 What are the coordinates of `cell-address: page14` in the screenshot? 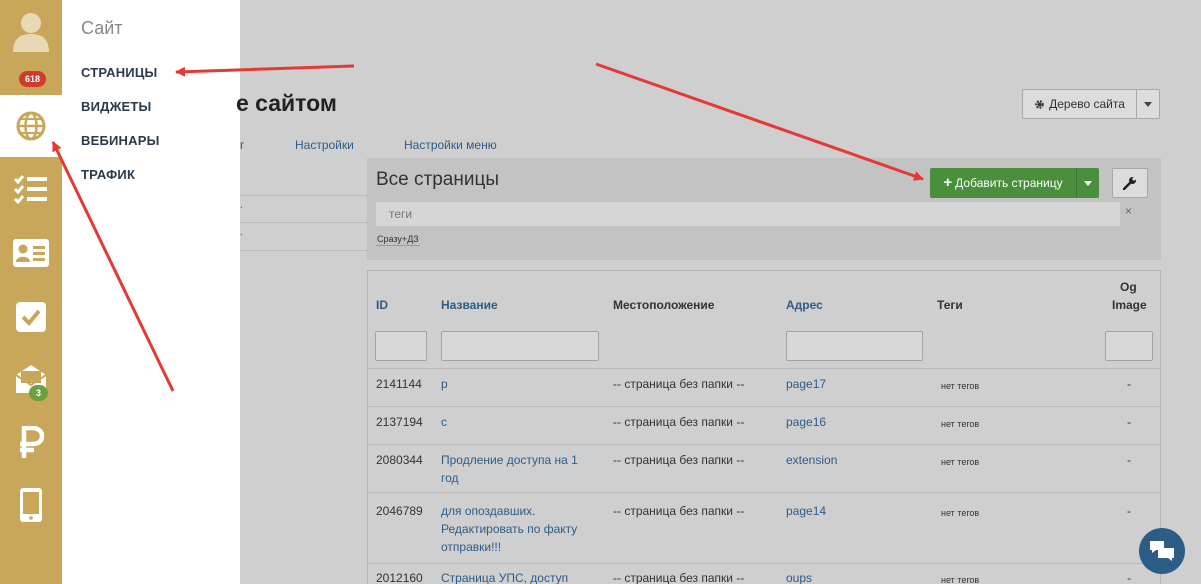 It's located at (806, 511).